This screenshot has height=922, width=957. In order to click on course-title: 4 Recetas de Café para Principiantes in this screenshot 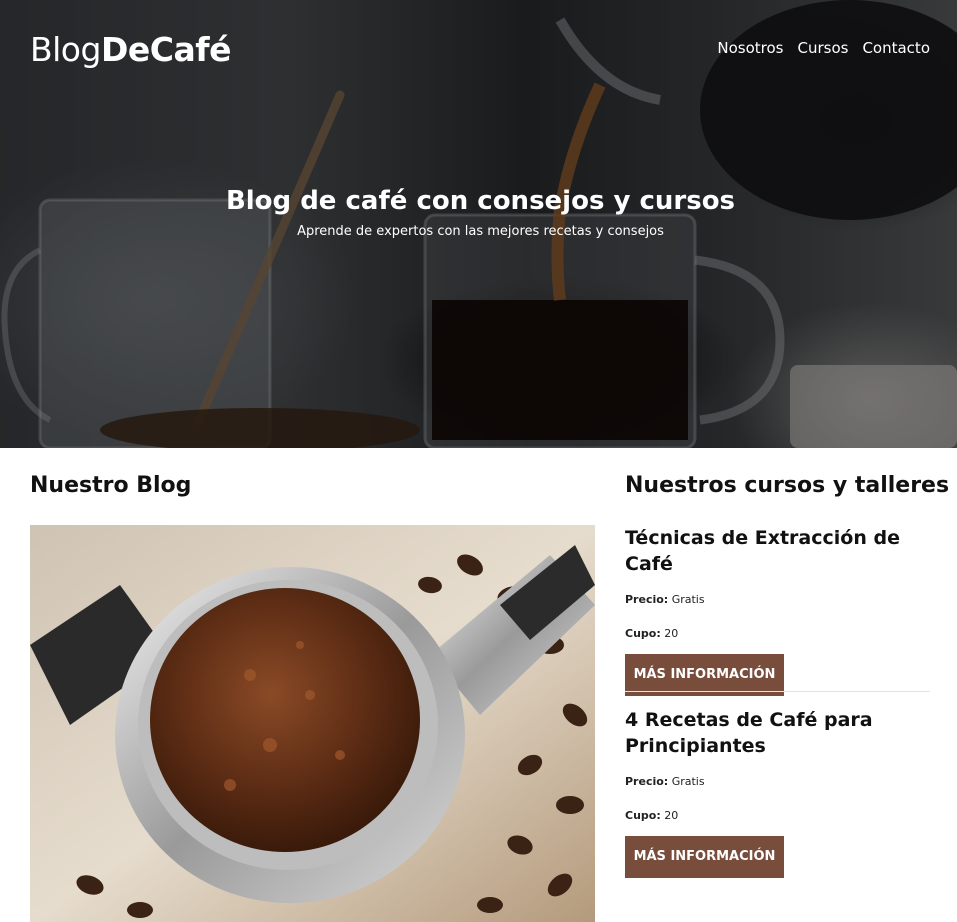, I will do `click(749, 733)`.